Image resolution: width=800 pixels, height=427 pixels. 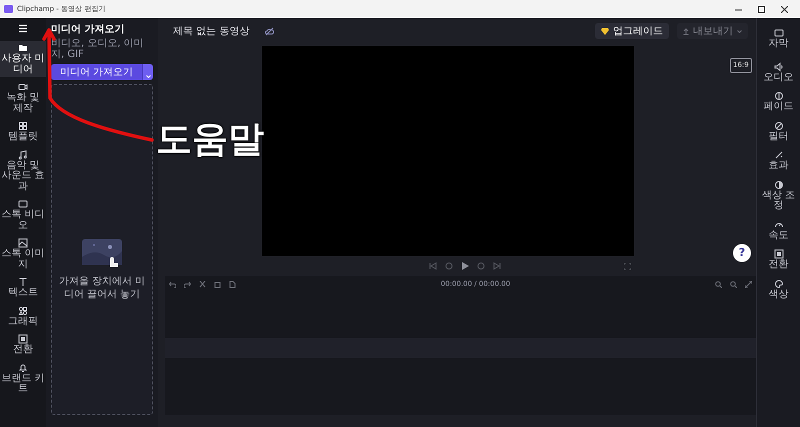 I want to click on sidebar-item: 스톡 비디오, so click(x=23, y=215).